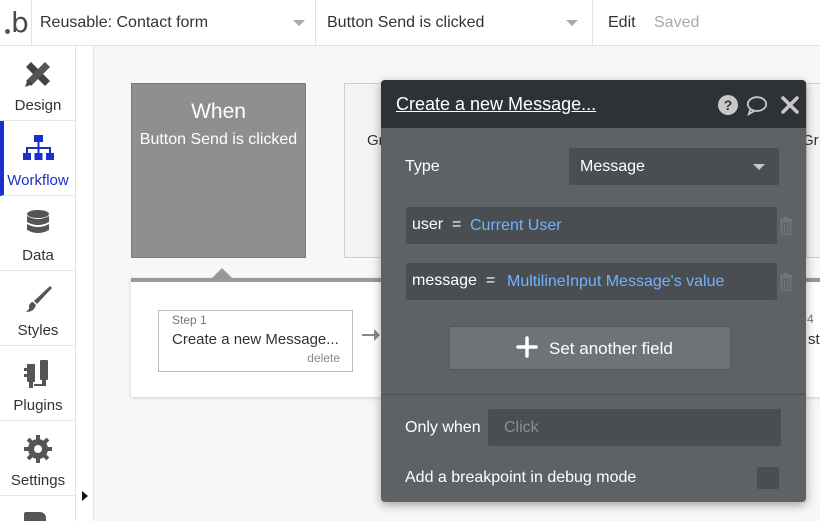 This screenshot has height=521, width=820. What do you see at coordinates (674, 166) in the screenshot?
I see `type-select: Message` at bounding box center [674, 166].